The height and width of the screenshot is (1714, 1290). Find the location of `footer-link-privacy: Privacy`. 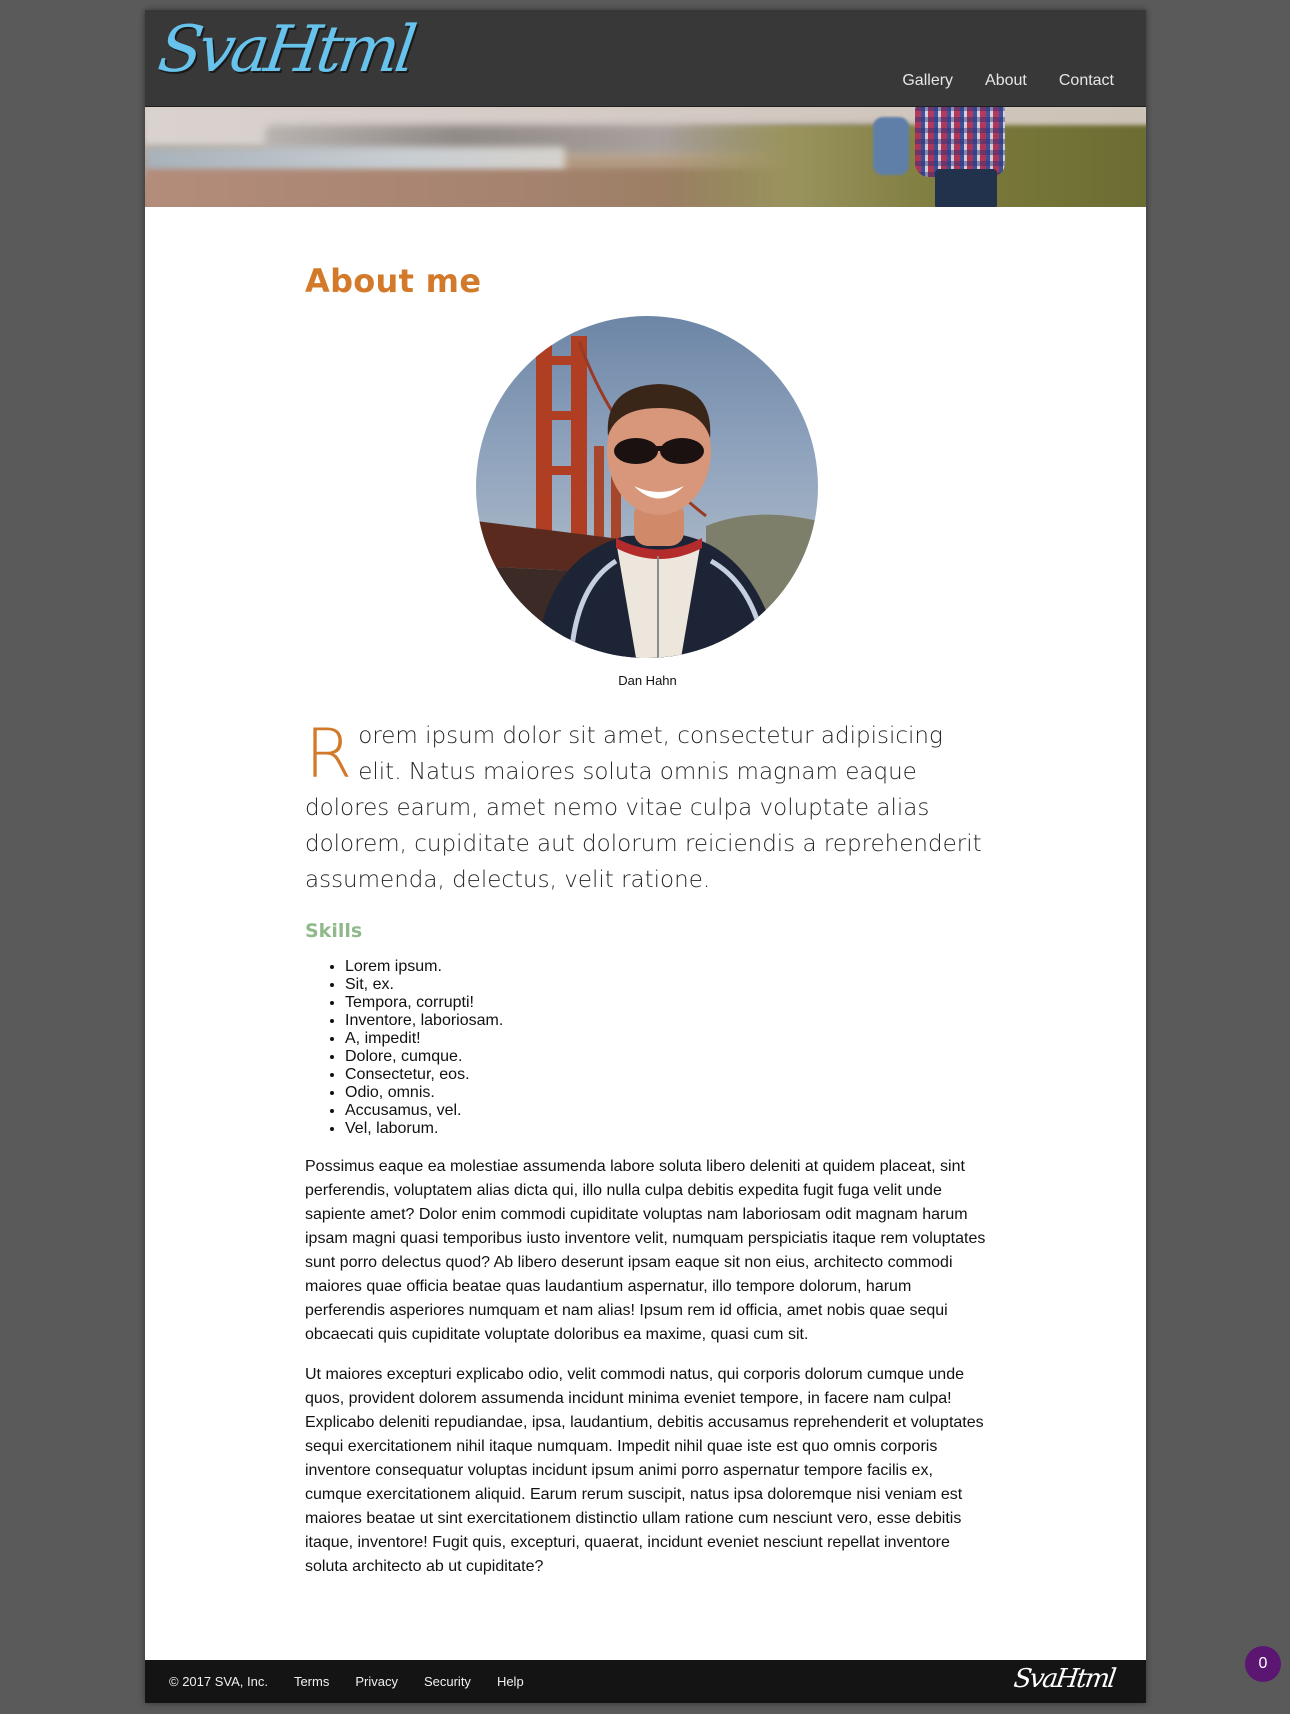

footer-link-privacy: Privacy is located at coordinates (376, 1681).